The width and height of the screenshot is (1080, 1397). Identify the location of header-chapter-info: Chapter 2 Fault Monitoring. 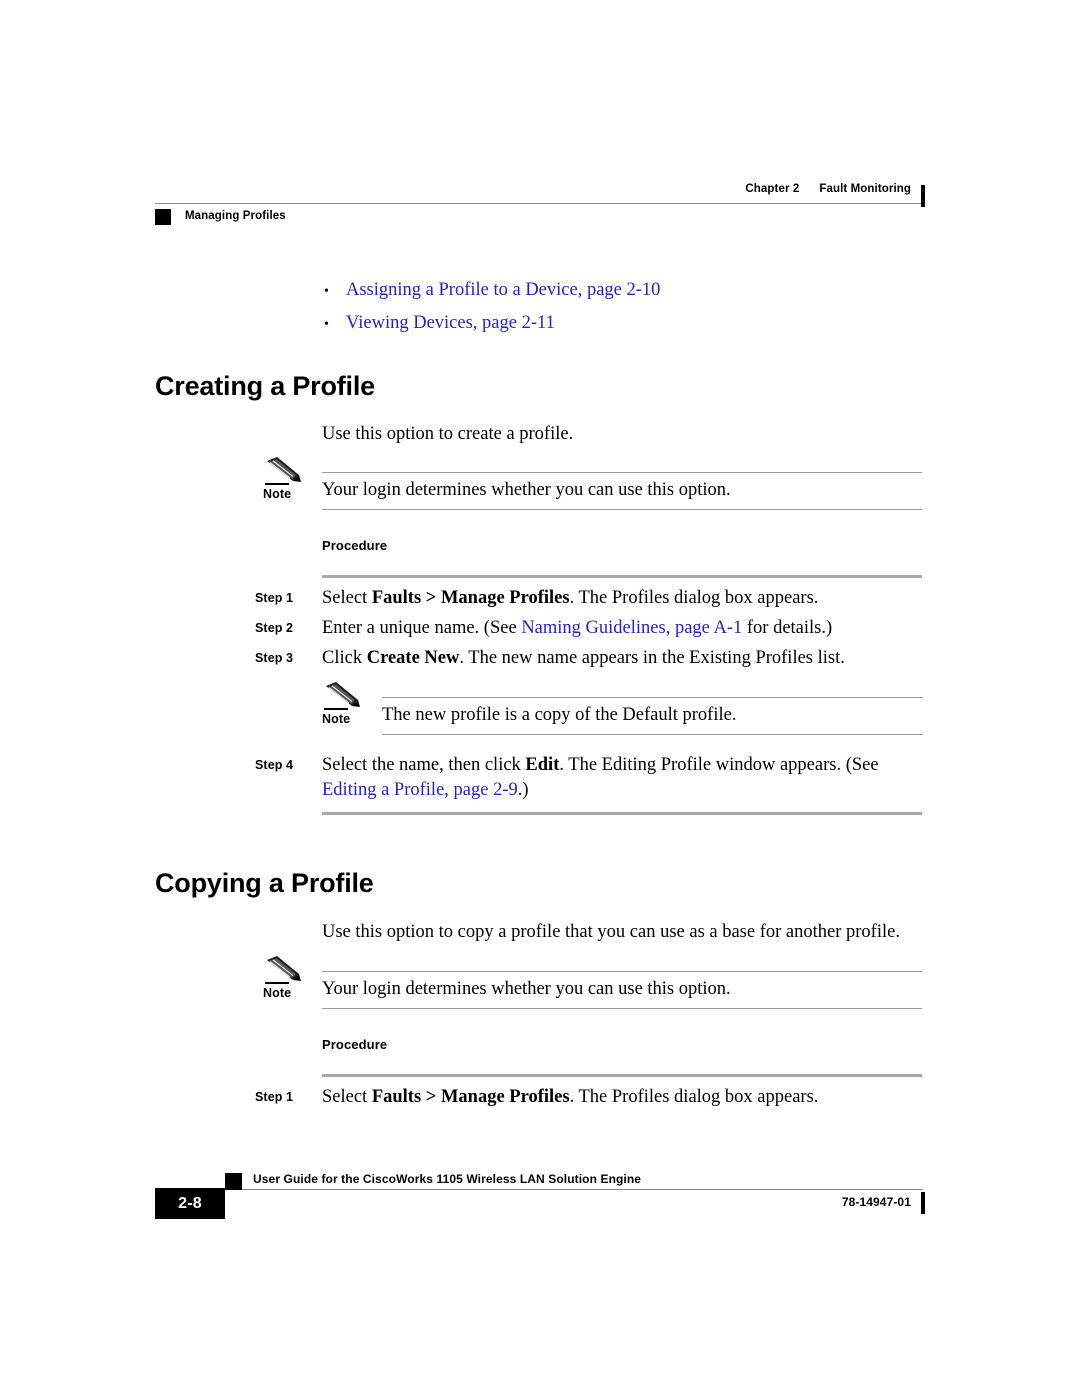
(828, 189).